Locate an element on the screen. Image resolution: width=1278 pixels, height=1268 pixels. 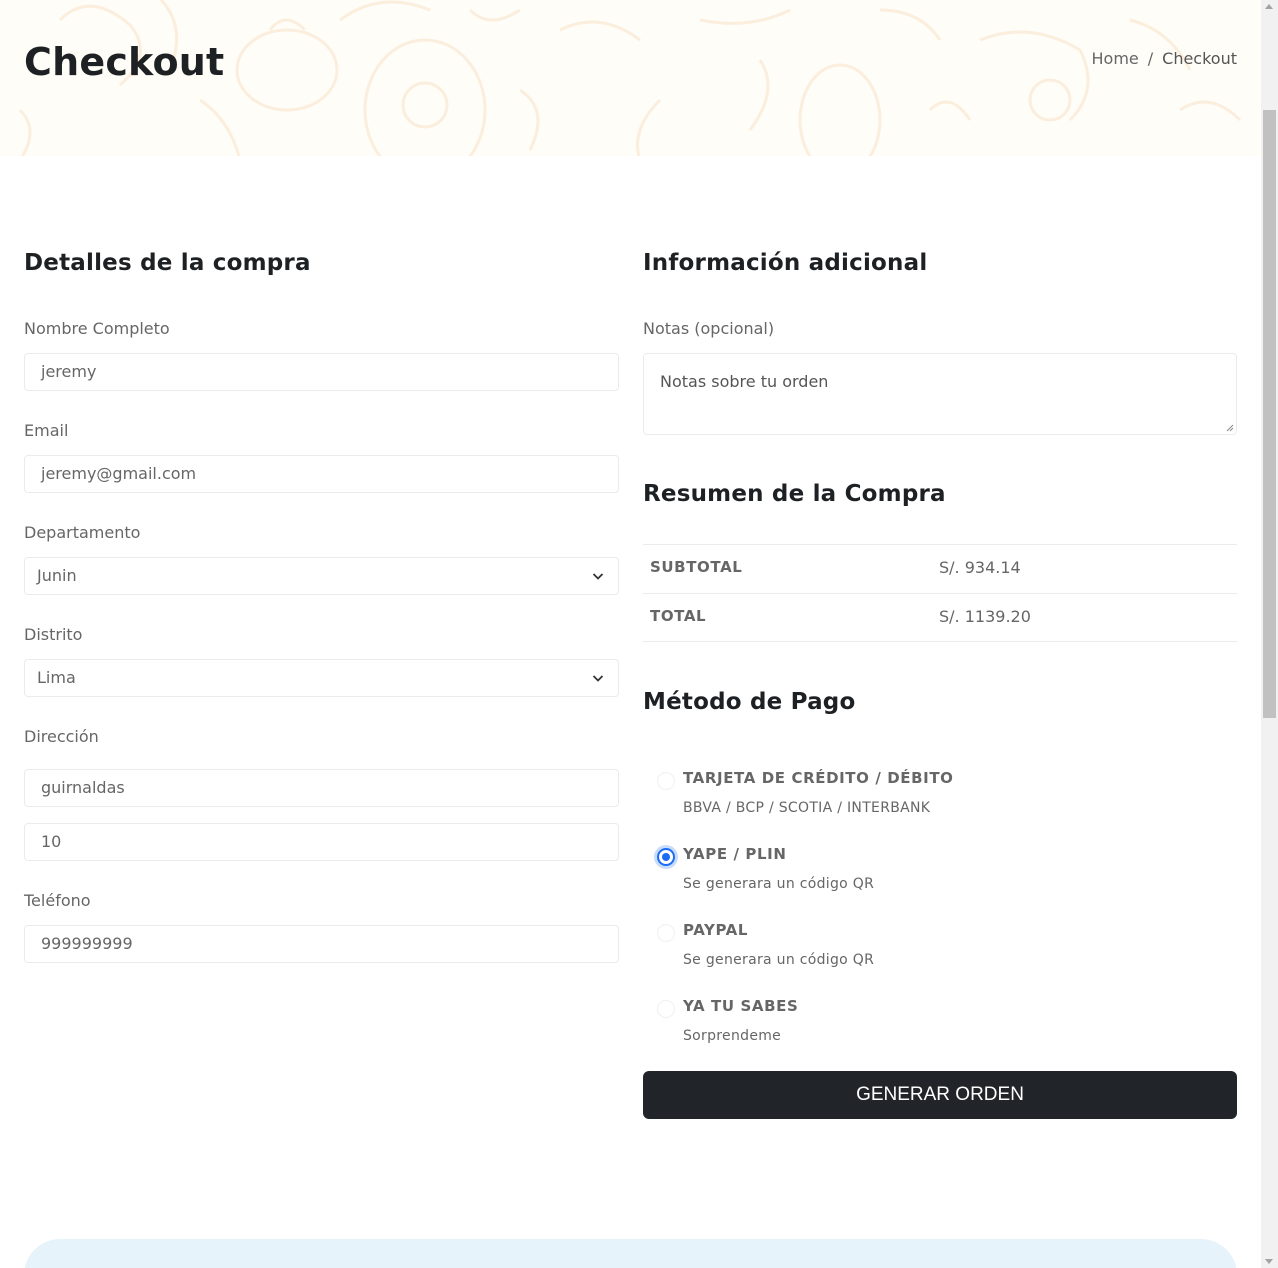
scroll-down-arrow-icon is located at coordinates (1269, 1261).